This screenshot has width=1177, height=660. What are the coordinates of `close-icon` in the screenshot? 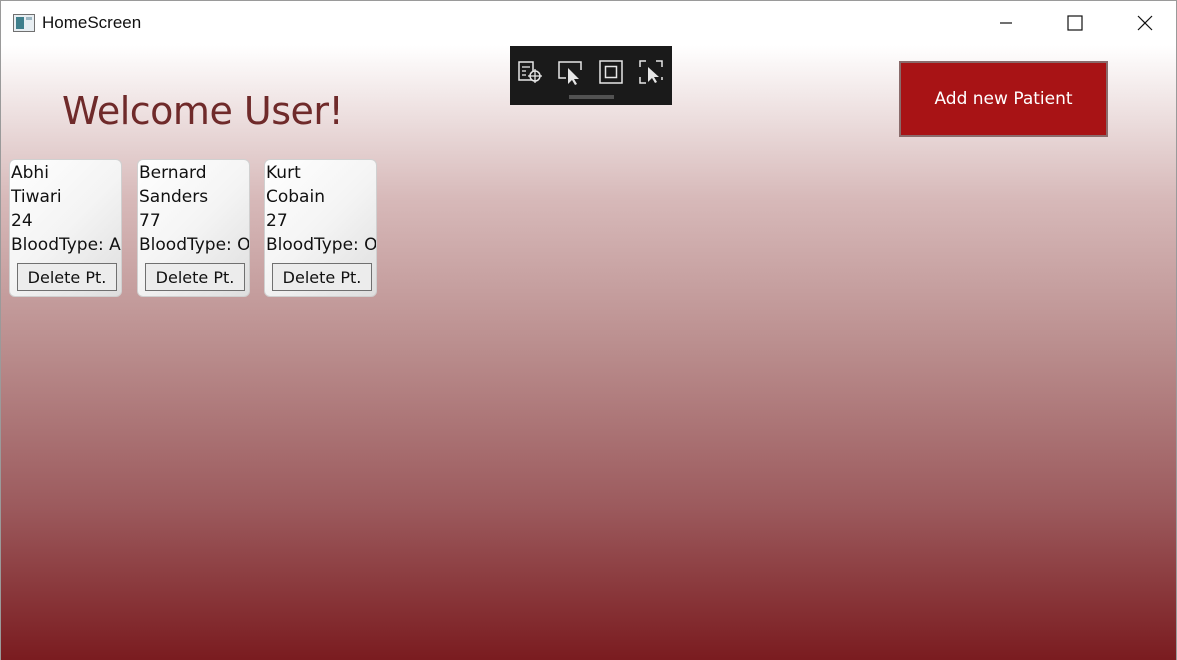 It's located at (1145, 23).